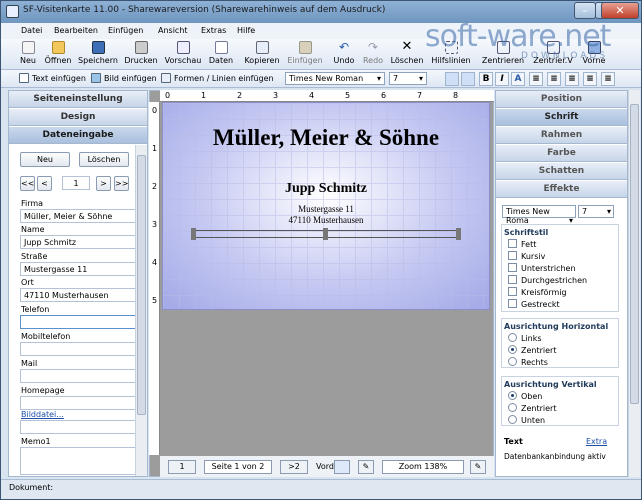 This screenshot has height=500, width=642. Describe the element at coordinates (561, 153) in the screenshot. I see `tab-farbe: Farbe` at that location.